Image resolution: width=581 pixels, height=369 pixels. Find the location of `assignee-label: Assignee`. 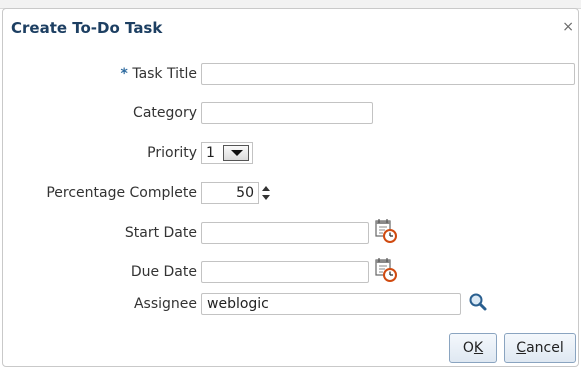

assignee-label: Assignee is located at coordinates (165, 304).